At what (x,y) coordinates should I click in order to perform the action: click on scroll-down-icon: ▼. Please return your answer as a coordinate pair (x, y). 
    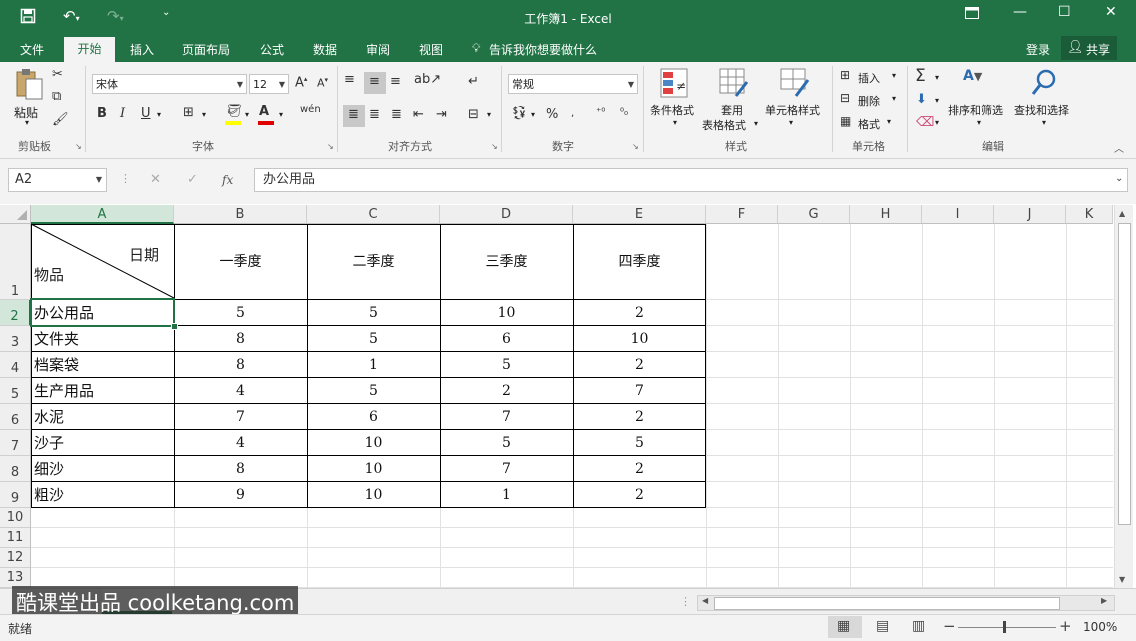
    Looking at the image, I should click on (1122, 579).